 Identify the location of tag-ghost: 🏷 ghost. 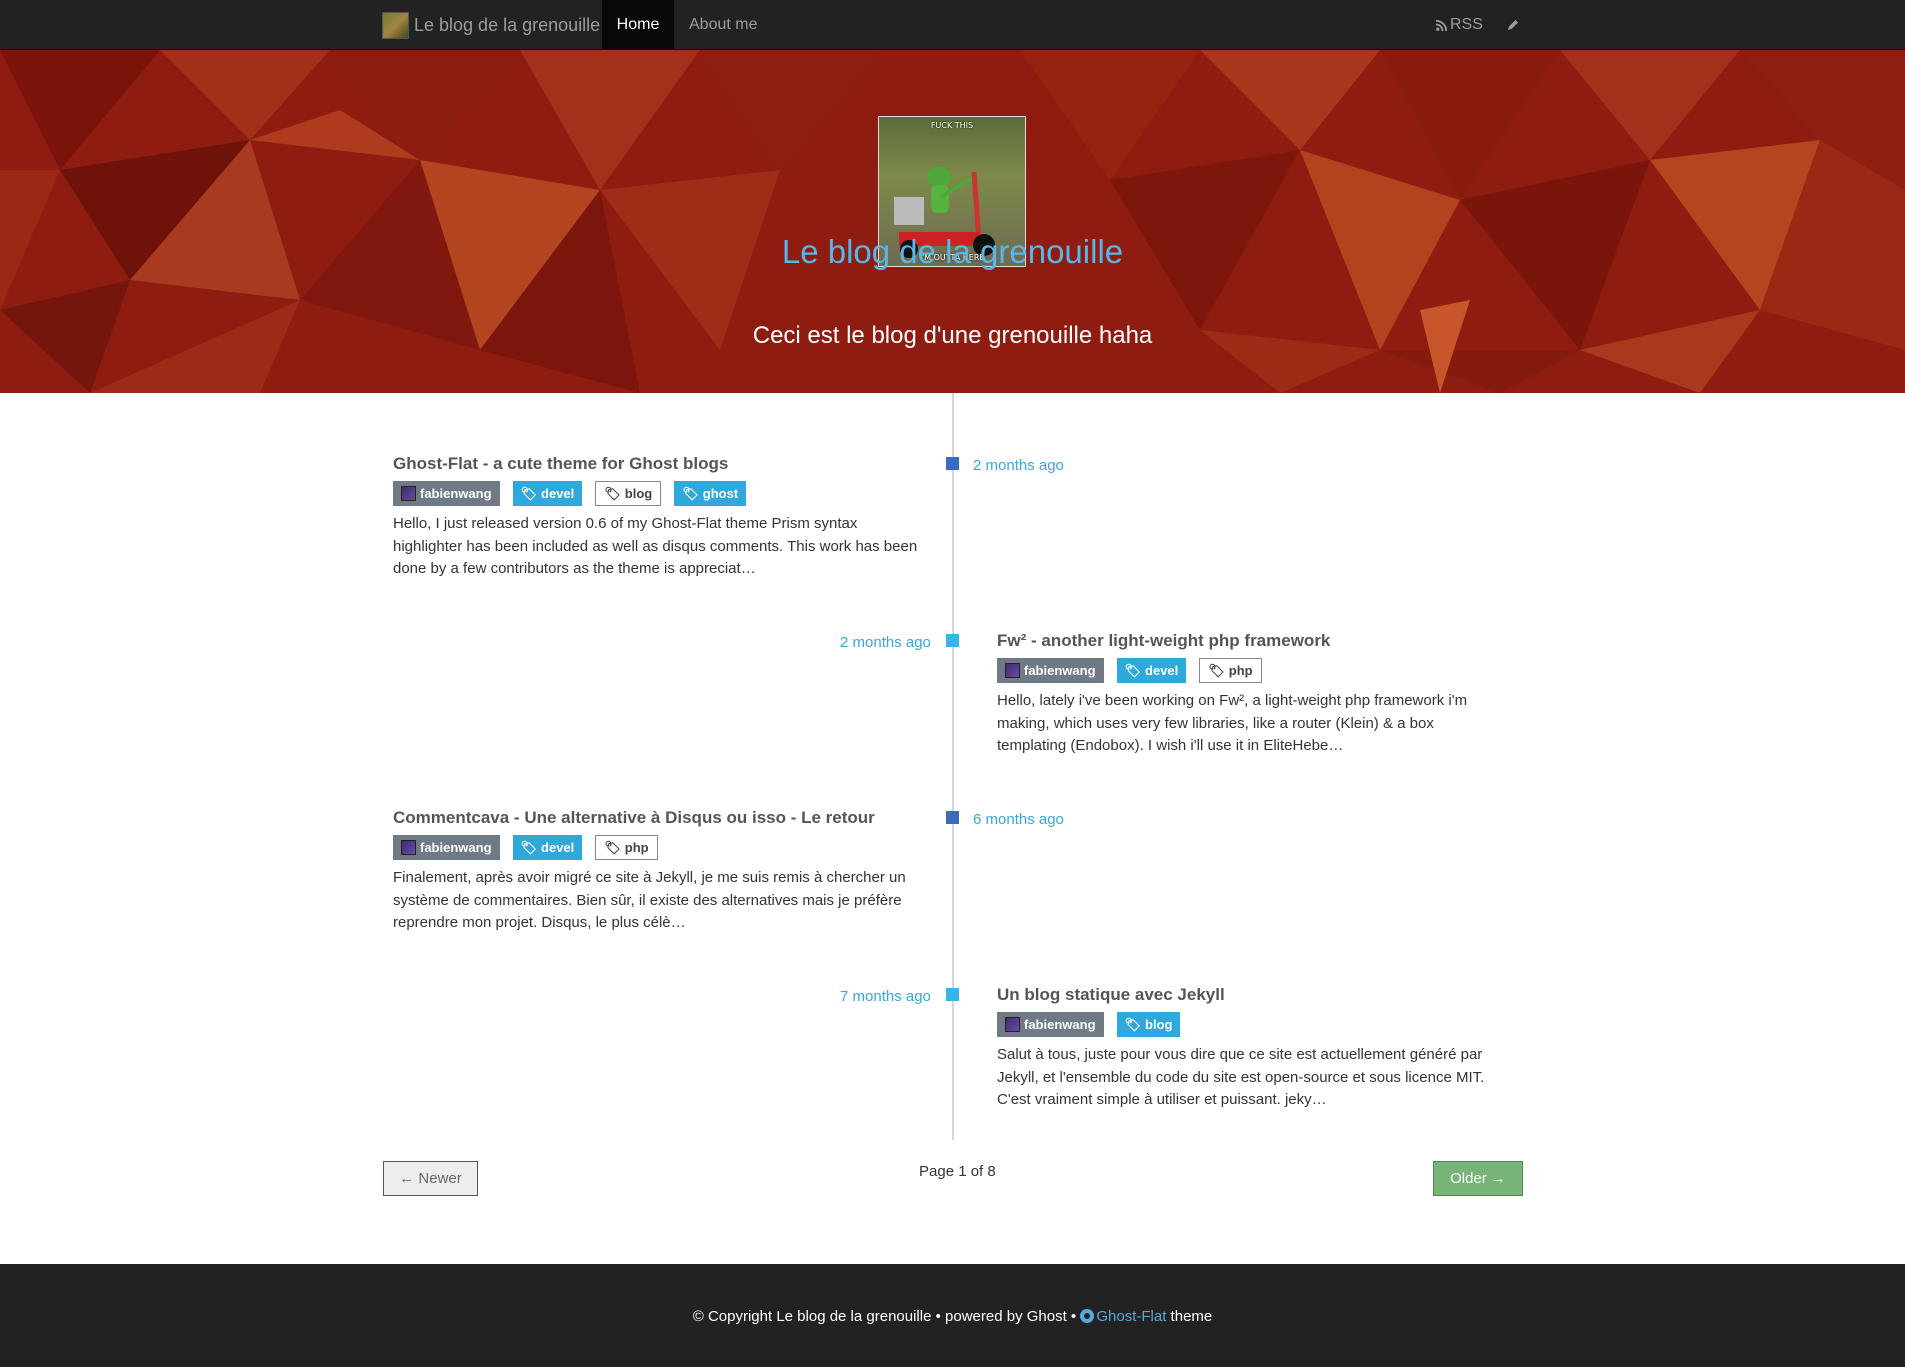
(710, 493).